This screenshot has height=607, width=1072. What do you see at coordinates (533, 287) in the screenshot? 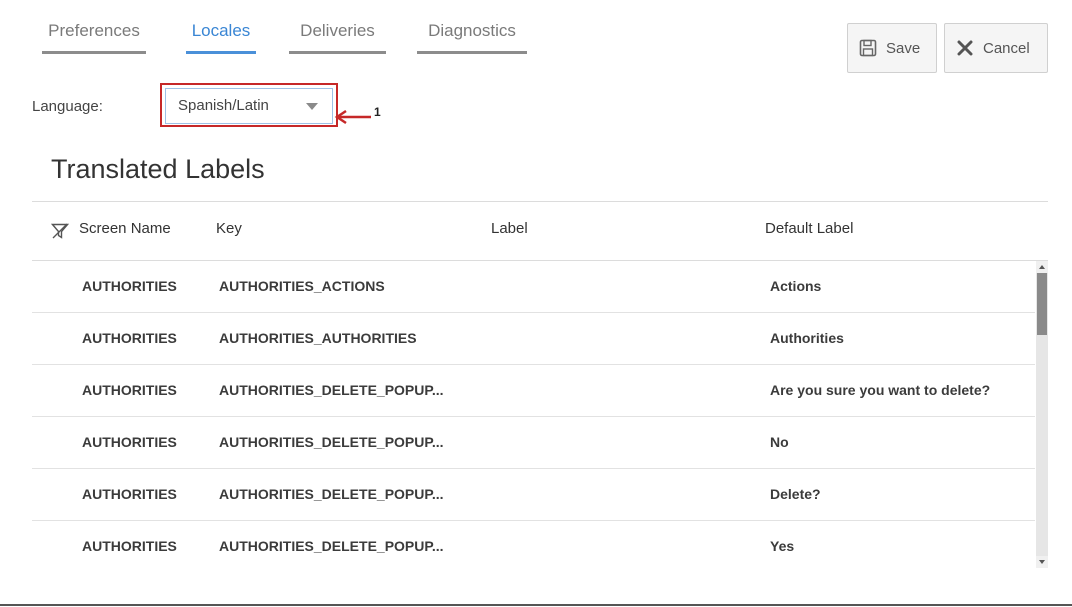
I see `table-row: AUTHORITIES AUTHORITIES_ACTIONS Actions` at bounding box center [533, 287].